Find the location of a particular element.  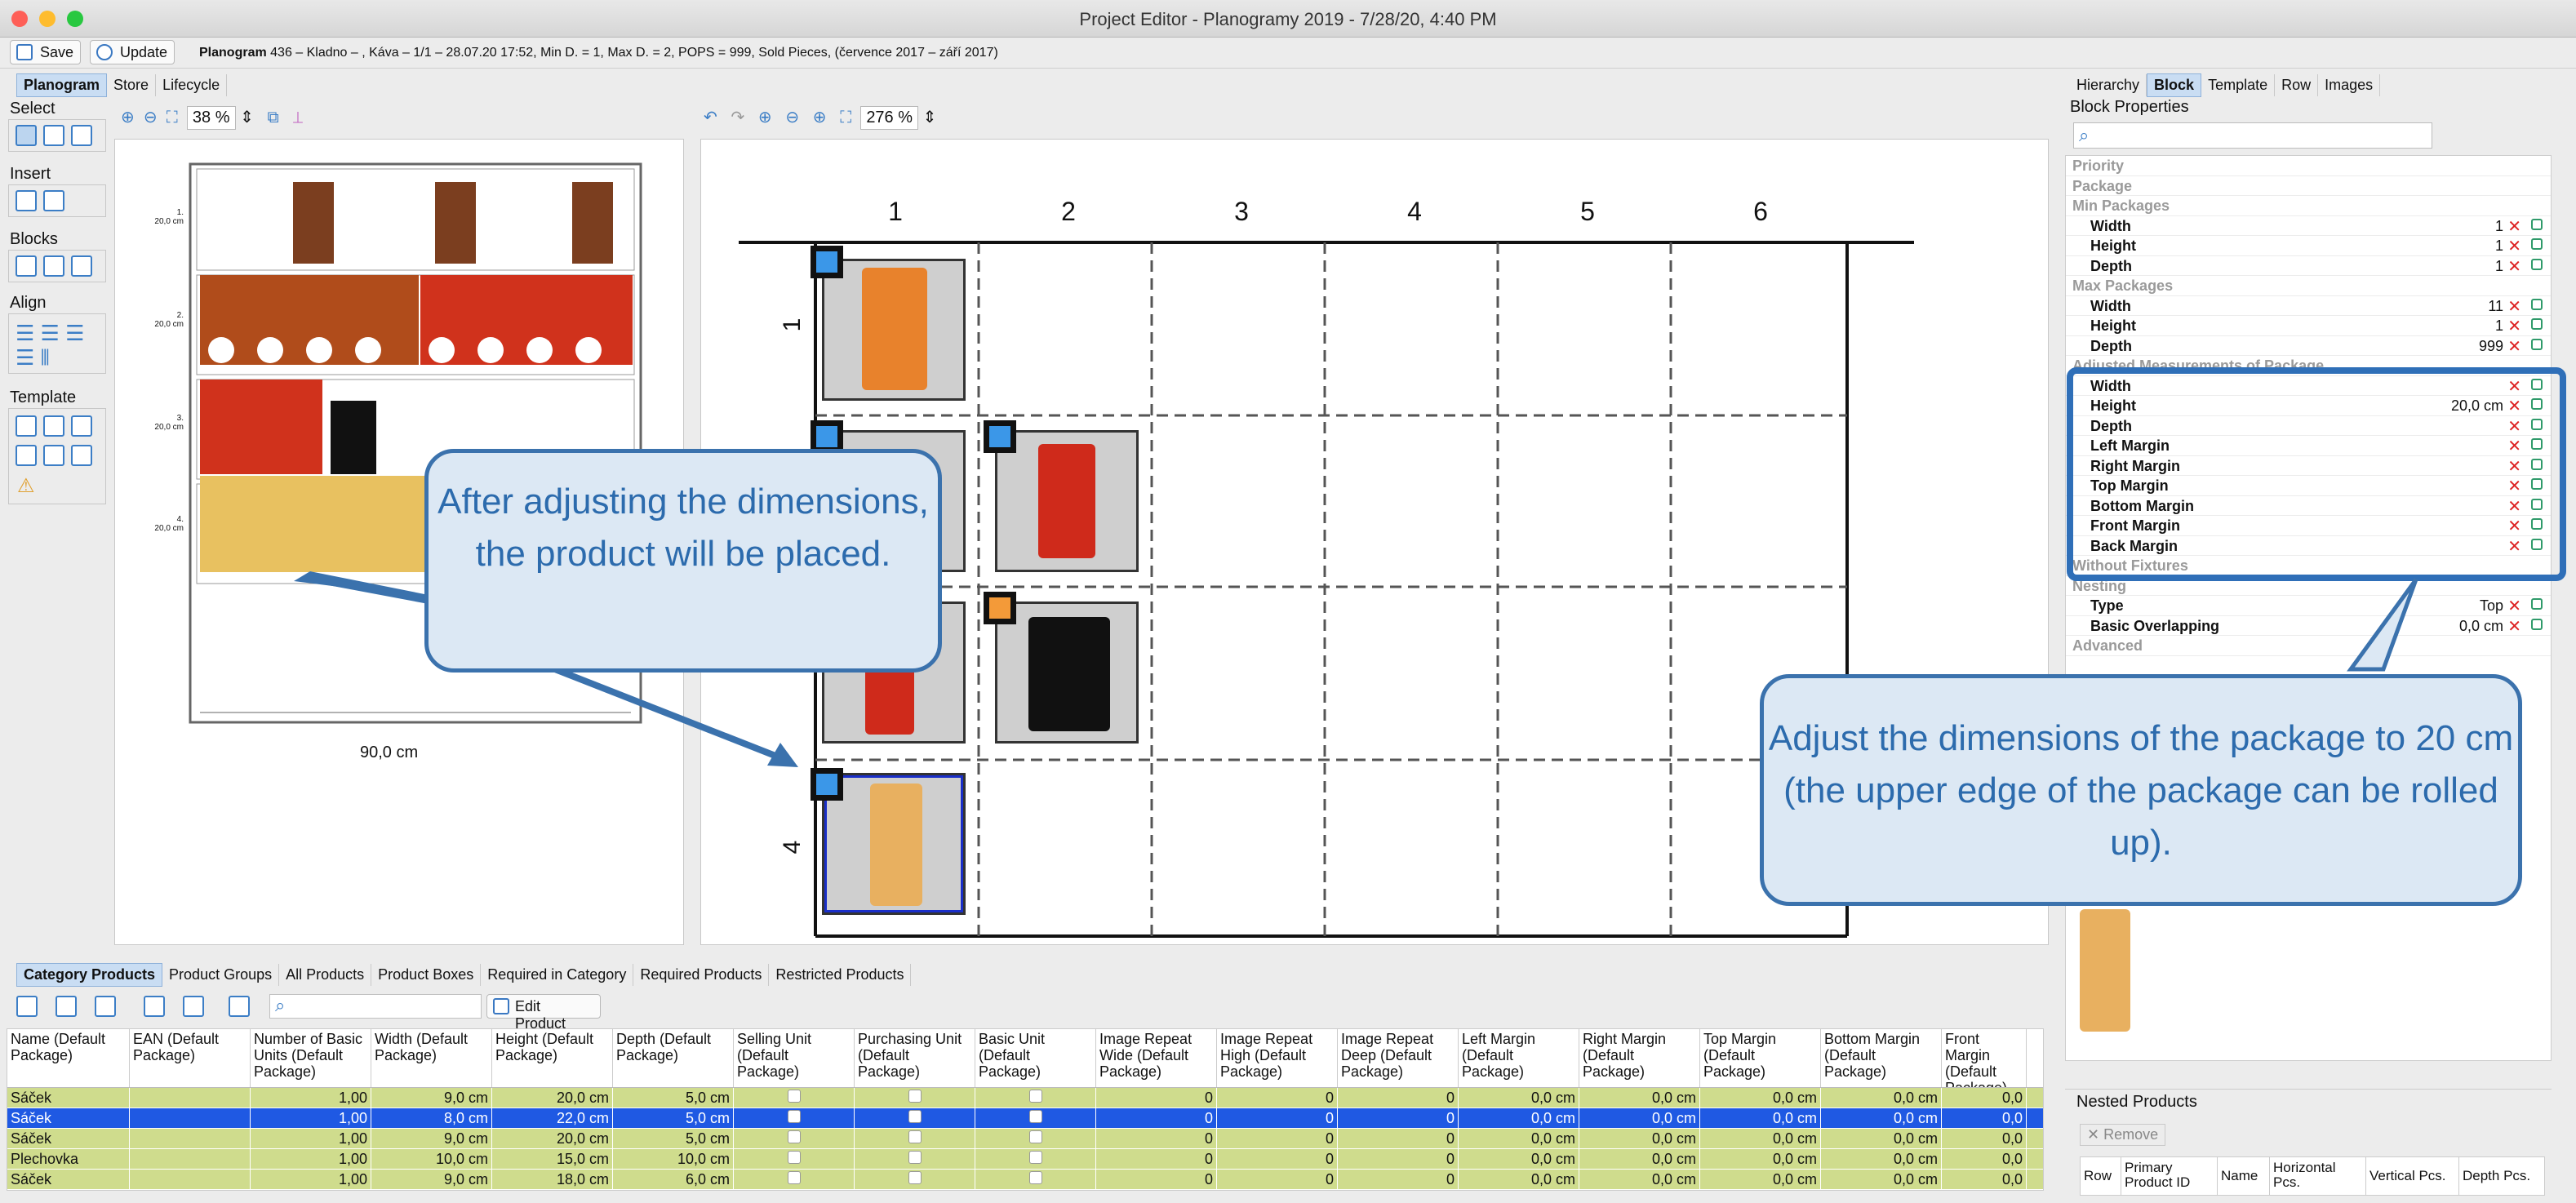

column-header: EAN (Default Package) is located at coordinates (190, 1058).